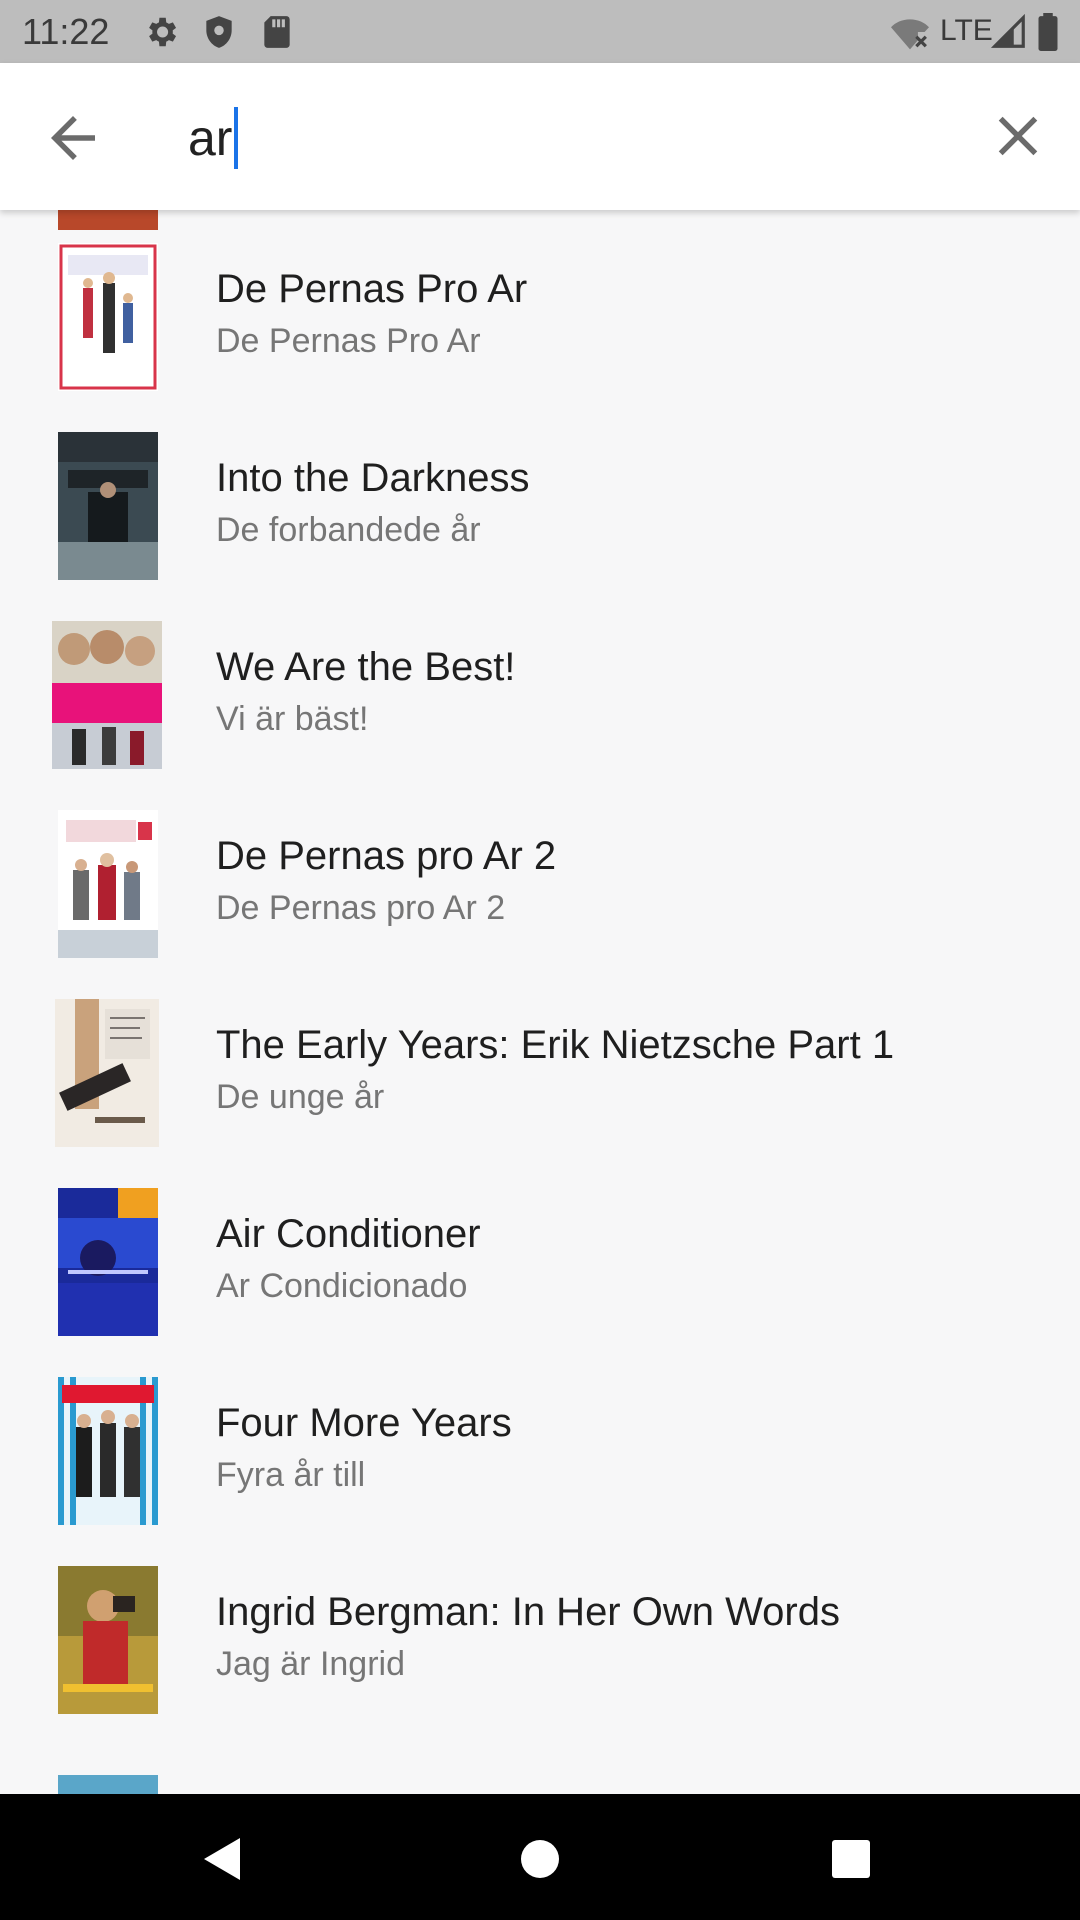 The width and height of the screenshot is (1080, 1920). I want to click on result-subtitle: De forbandede år, so click(348, 530).